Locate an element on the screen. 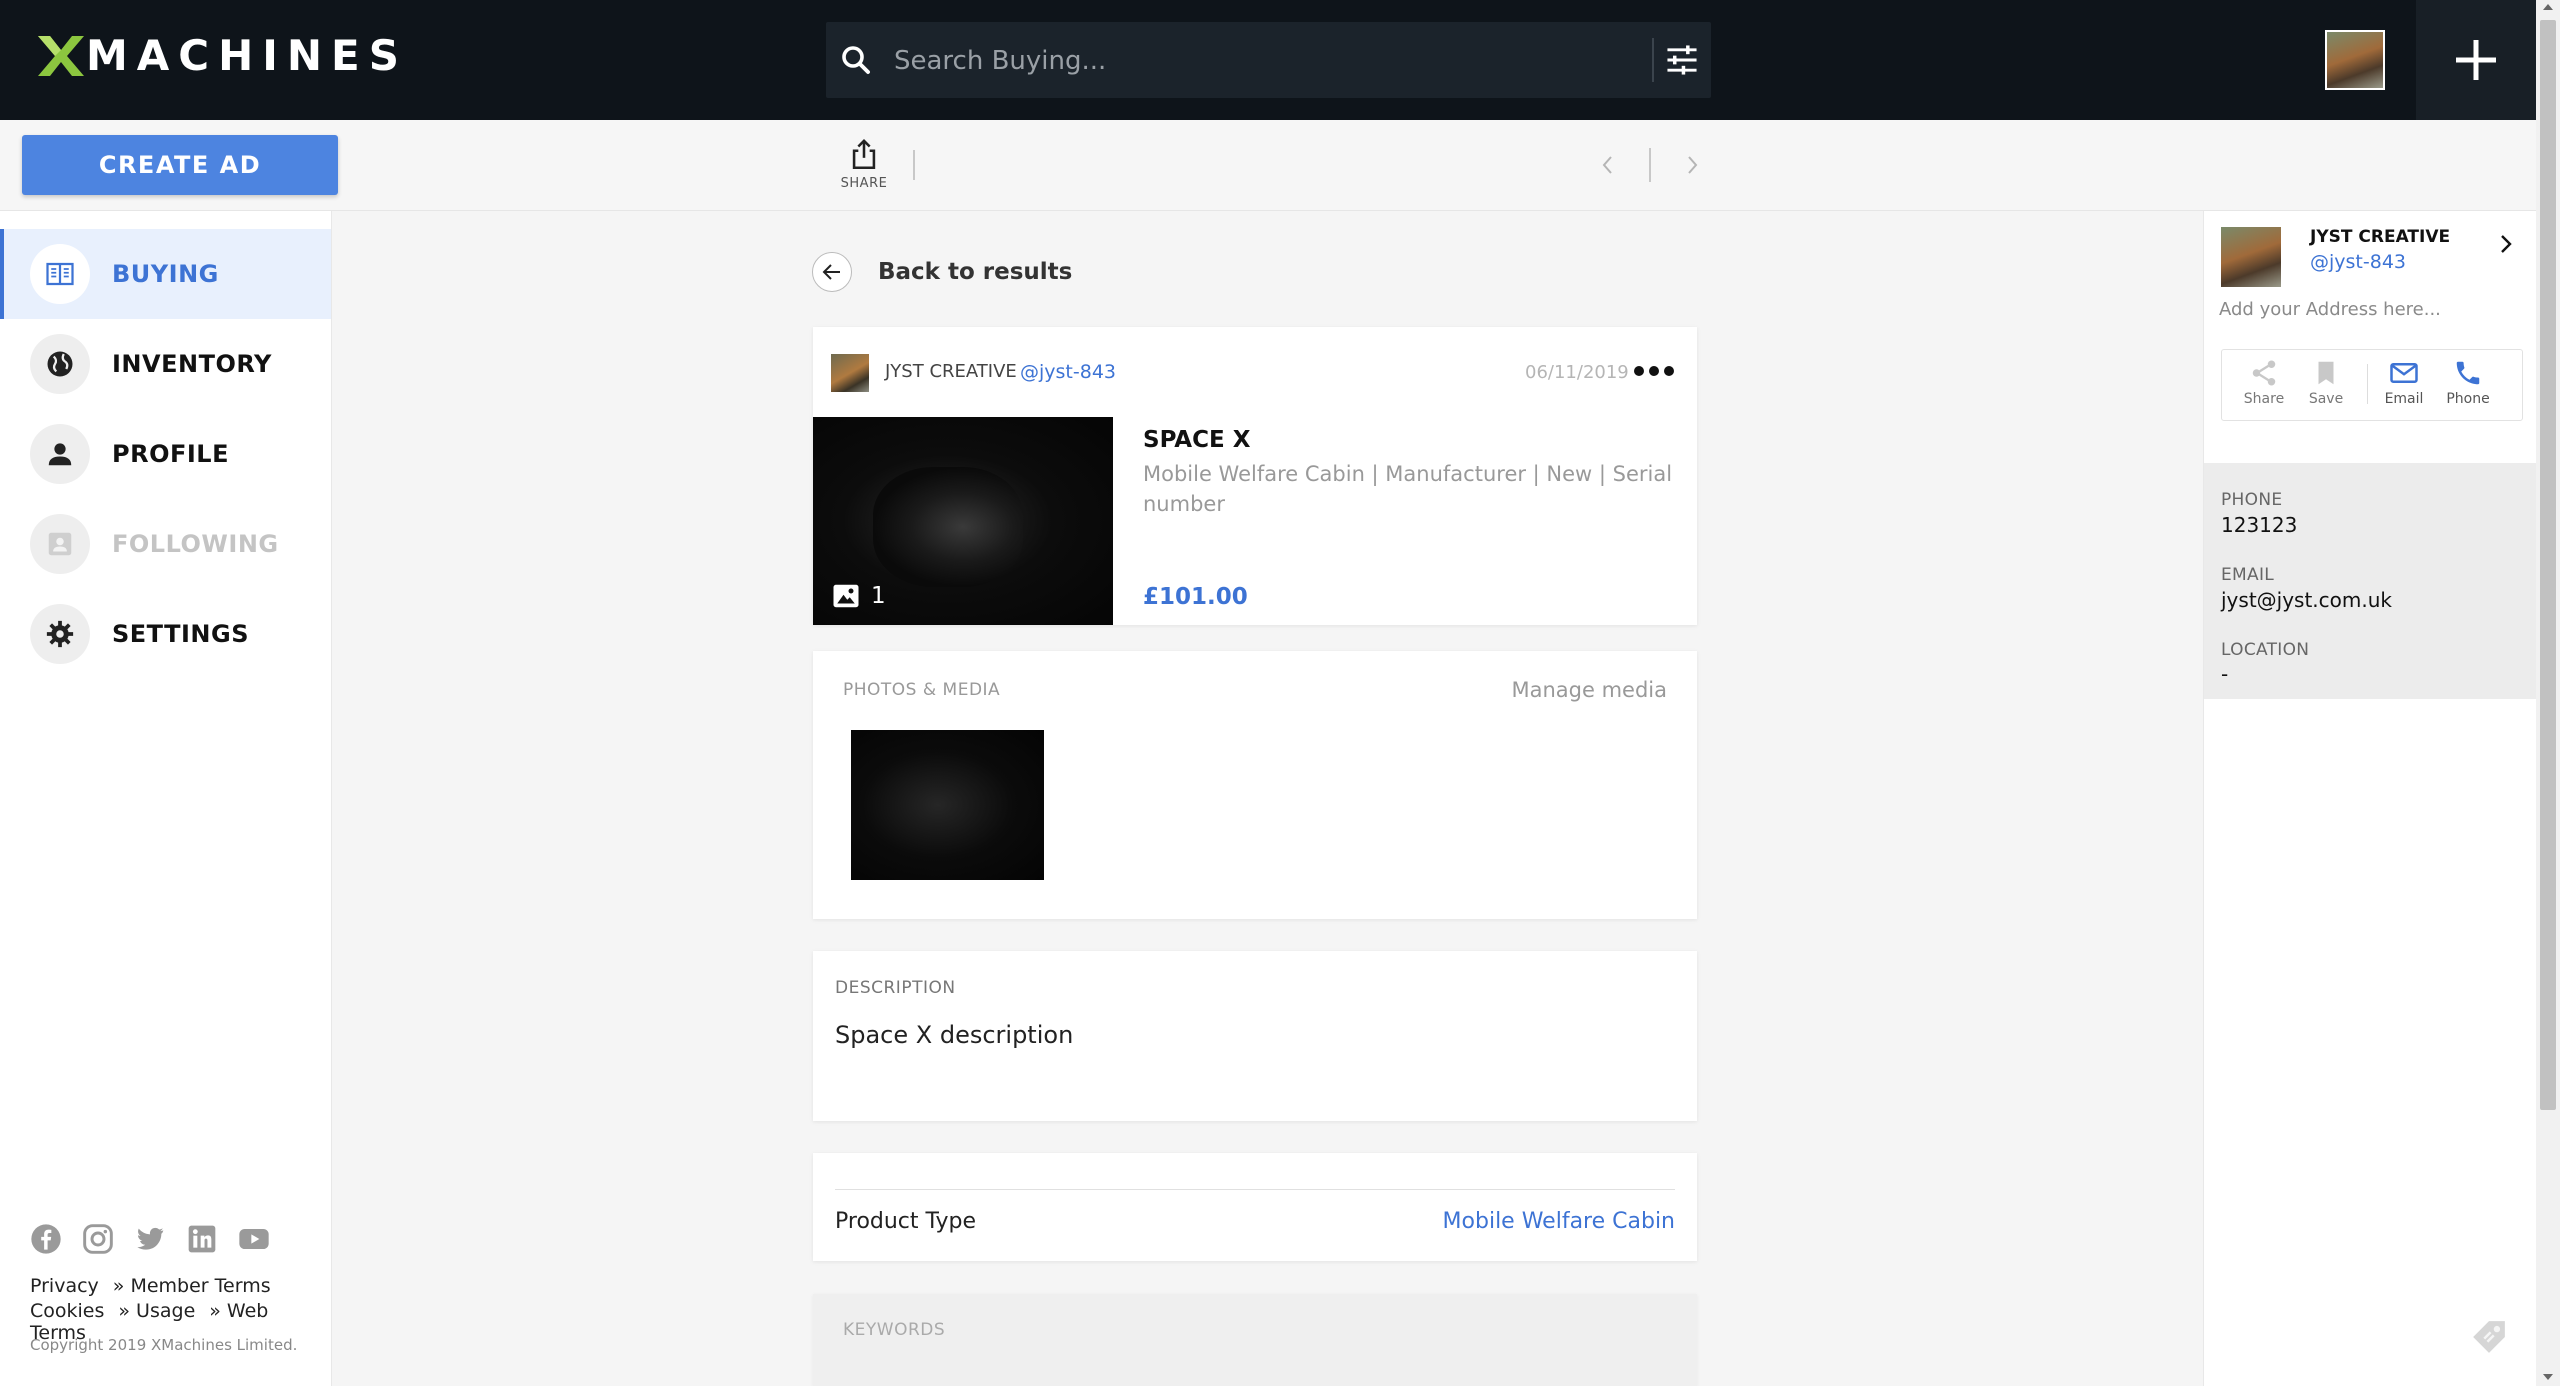  save-action: Save is located at coordinates (2326, 382).